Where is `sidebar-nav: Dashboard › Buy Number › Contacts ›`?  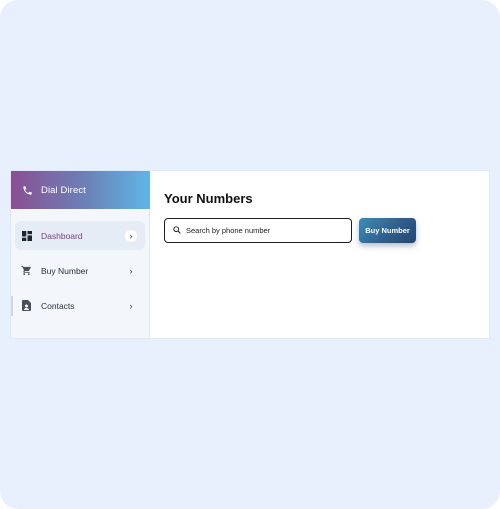
sidebar-nav: Dashboard › Buy Number › Contacts › is located at coordinates (80, 273).